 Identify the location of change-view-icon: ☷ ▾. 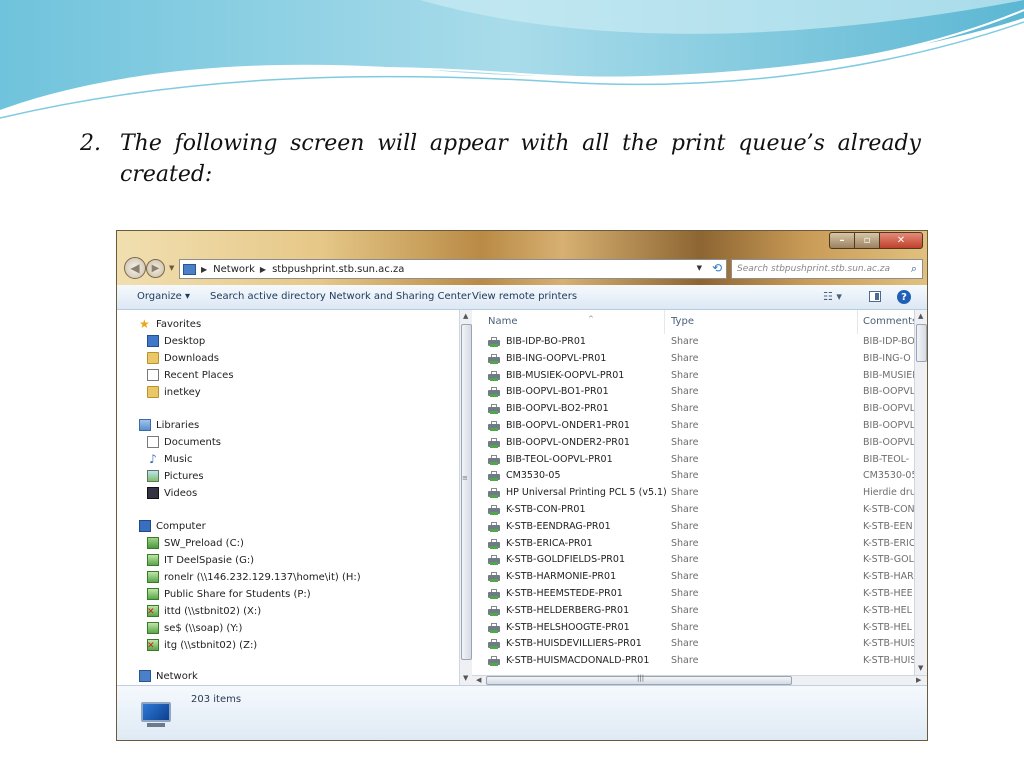
(832, 296).